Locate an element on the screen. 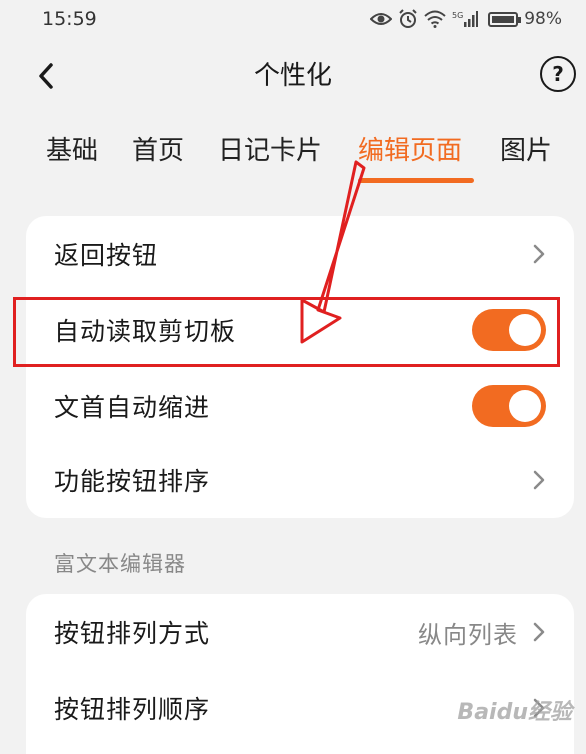 The image size is (586, 754). back-button is located at coordinates (46, 76).